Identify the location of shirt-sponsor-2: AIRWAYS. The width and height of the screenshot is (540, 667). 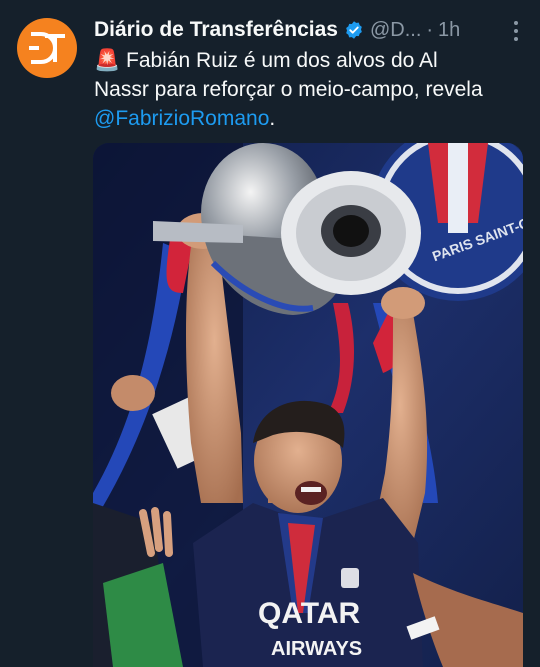
(316, 649).